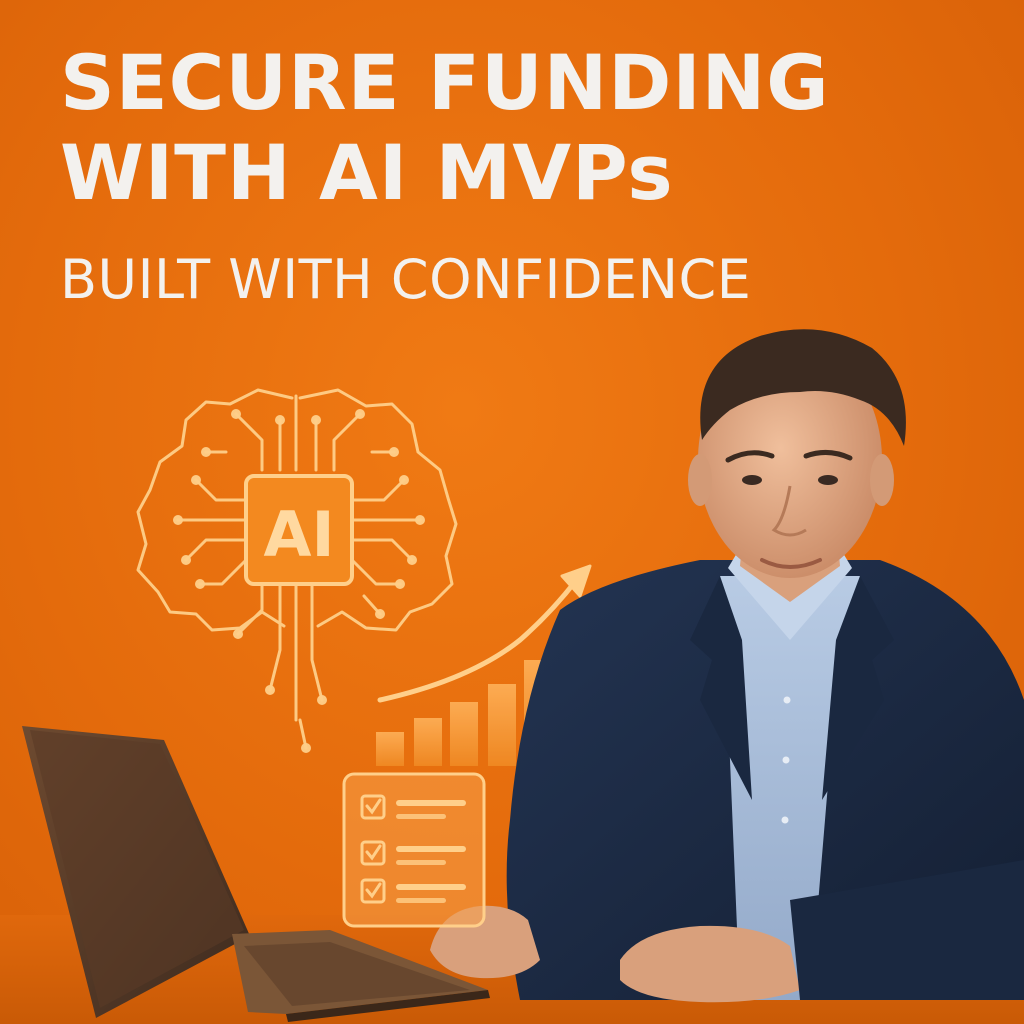 This screenshot has width=1024, height=1024. I want to click on ai-chip-label: AI, so click(298, 534).